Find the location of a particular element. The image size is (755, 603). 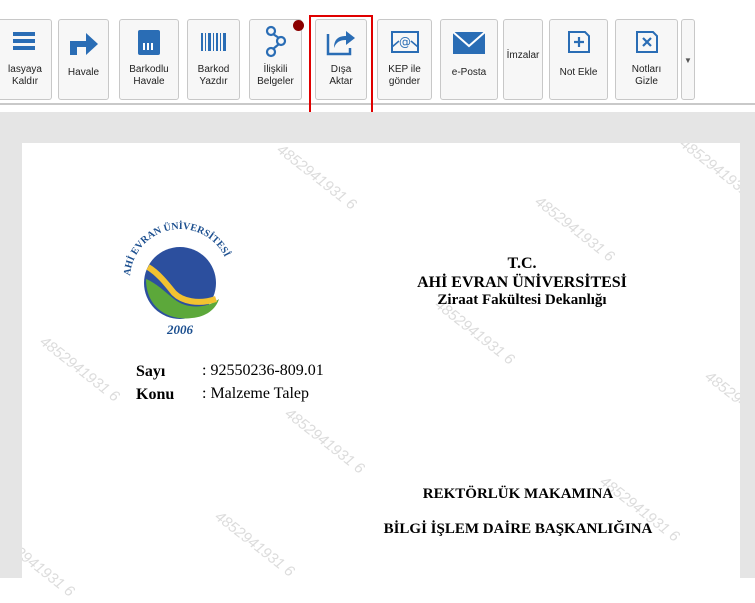

iliskili-belgeler-label: İlişkili Belgeler is located at coordinates (275, 75).